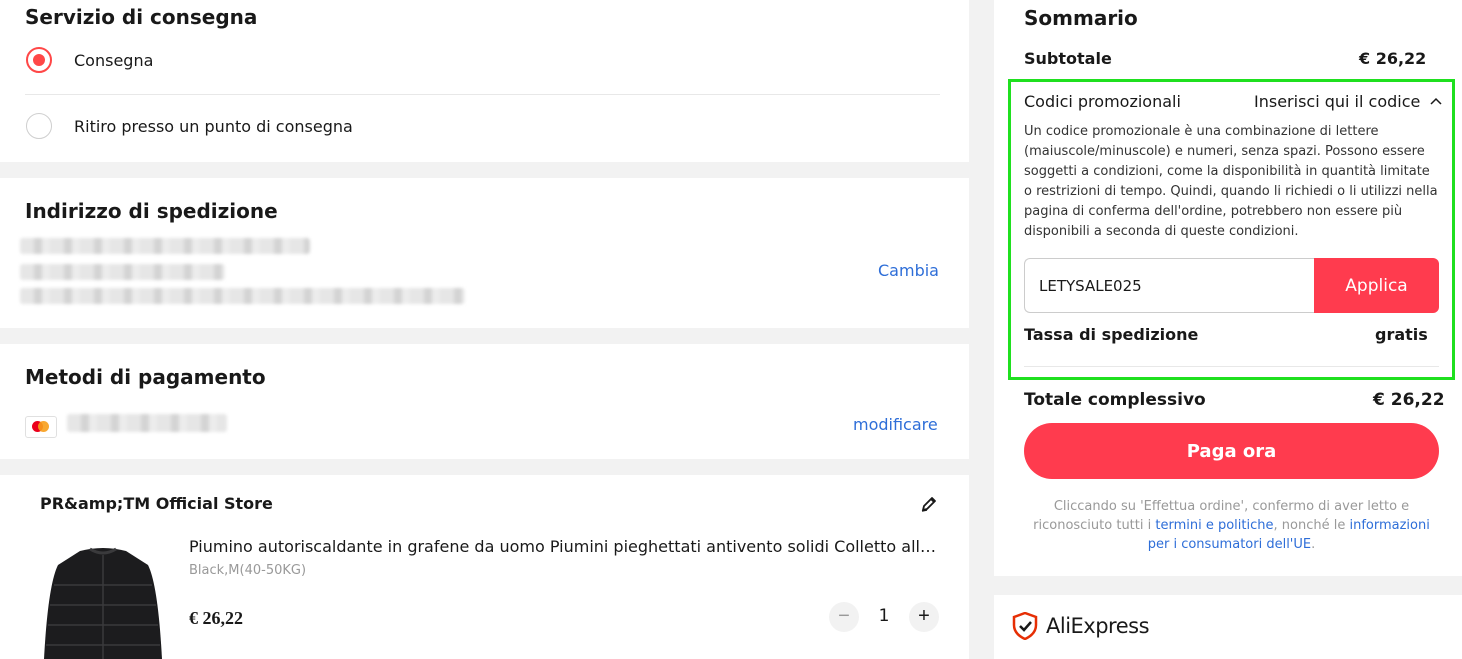 This screenshot has width=1462, height=659. Describe the element at coordinates (213, 126) in the screenshot. I see `delivery-option-label: Ritiro presso un punto di consegna` at that location.